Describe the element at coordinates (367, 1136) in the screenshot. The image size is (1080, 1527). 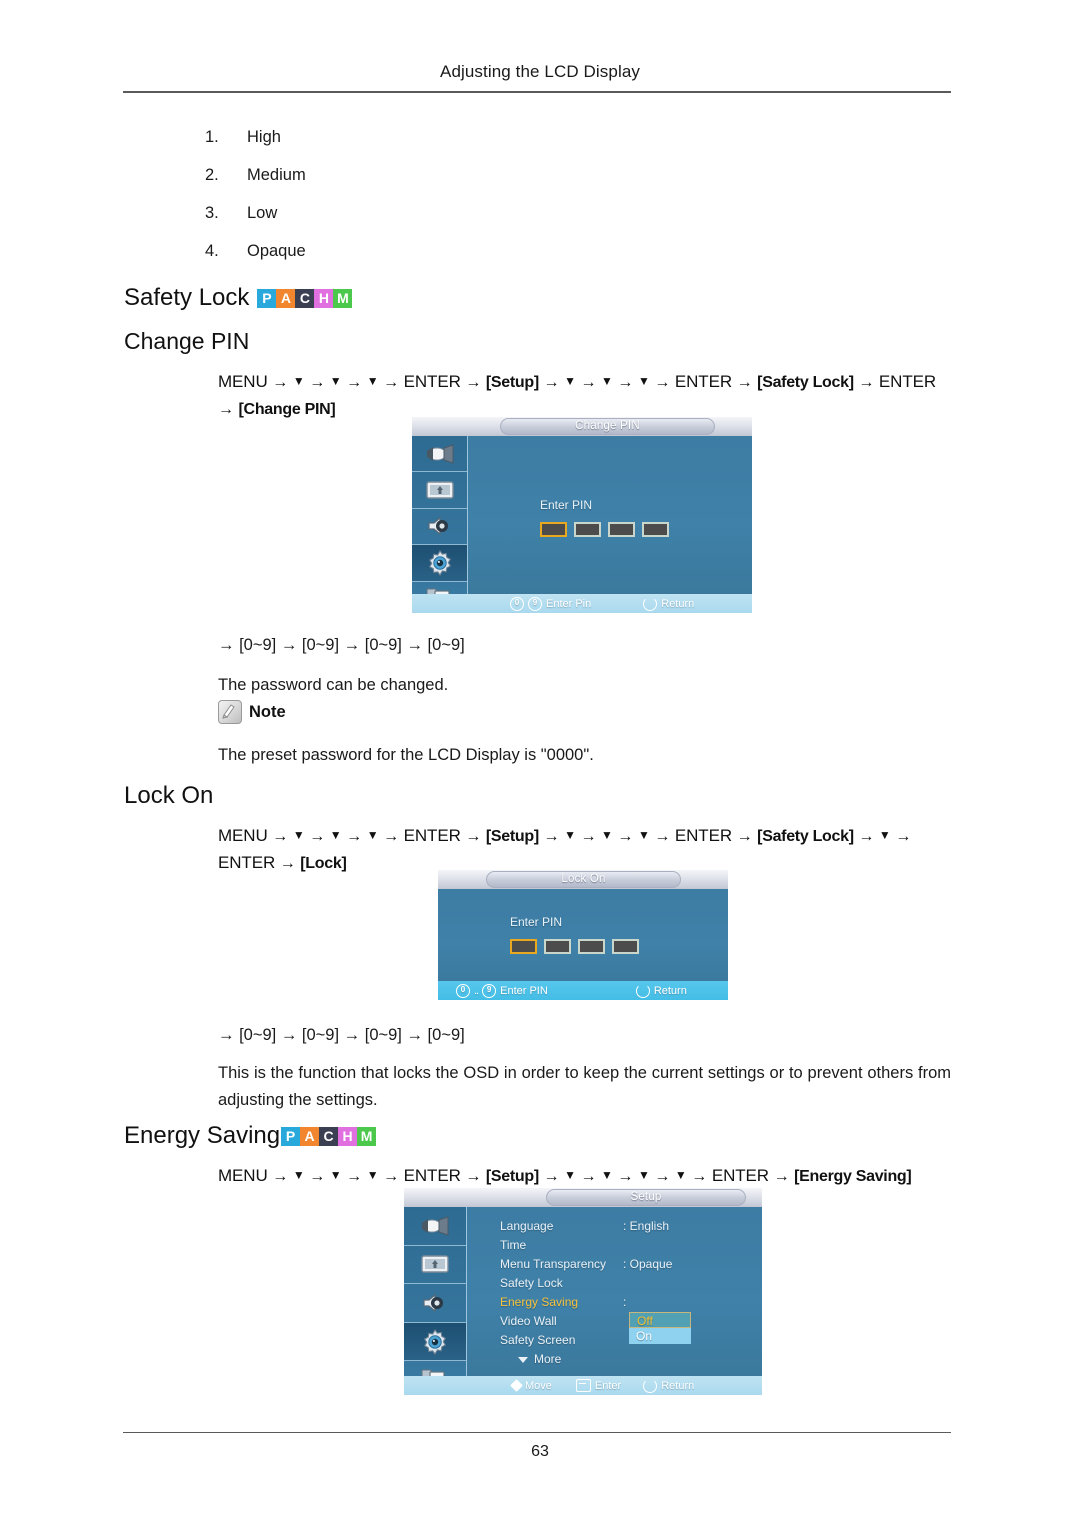
I see `badge-m: M` at that location.